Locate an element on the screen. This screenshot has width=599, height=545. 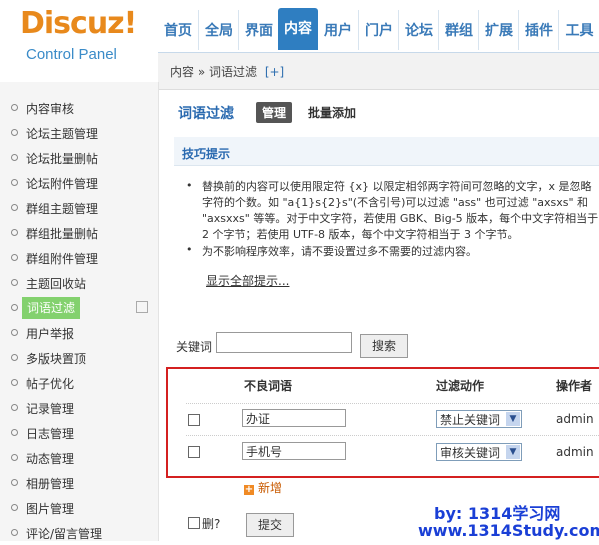
submit-button: 提交 is located at coordinates (270, 525).